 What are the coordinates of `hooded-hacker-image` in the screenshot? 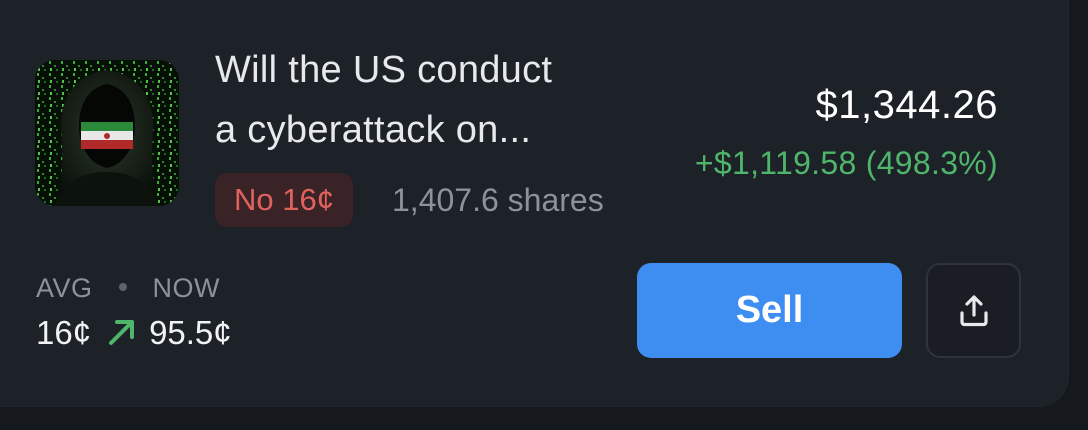 It's located at (107, 133).